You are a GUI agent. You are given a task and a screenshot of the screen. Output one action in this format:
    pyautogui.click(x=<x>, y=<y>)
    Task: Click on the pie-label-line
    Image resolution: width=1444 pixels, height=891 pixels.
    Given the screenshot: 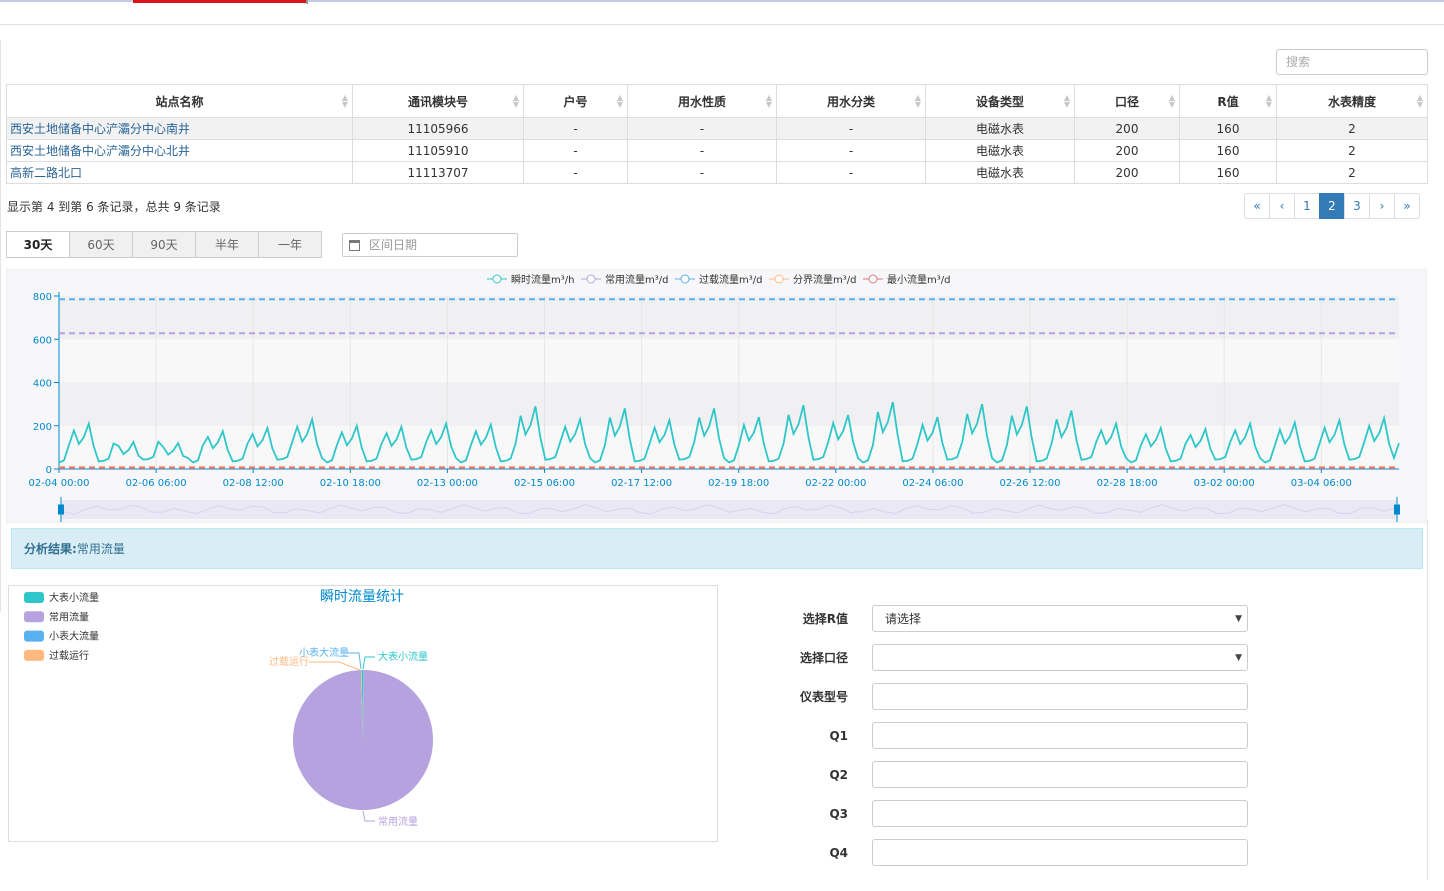 What is the action you would take?
    pyautogui.click(x=368, y=663)
    